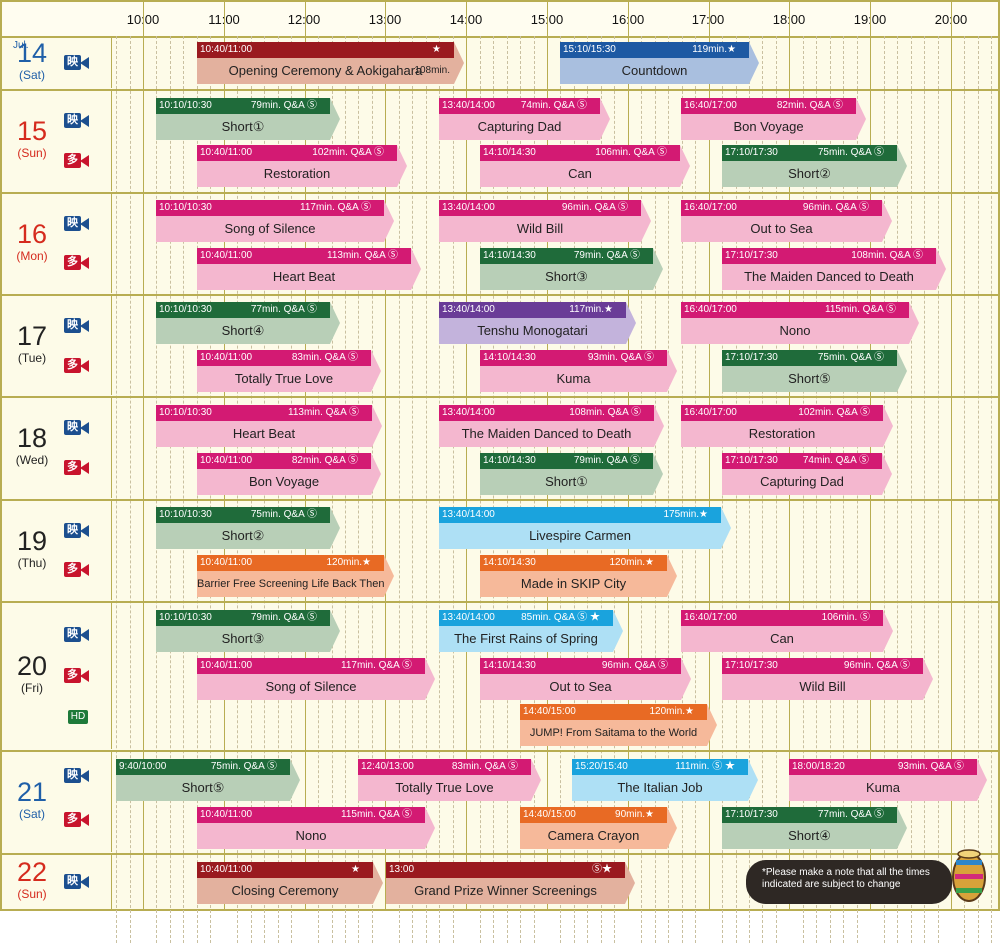 The width and height of the screenshot is (1000, 943). What do you see at coordinates (835, 460) in the screenshot?
I see `event-duration-note: 74min. Q&A Ⓢ` at bounding box center [835, 460].